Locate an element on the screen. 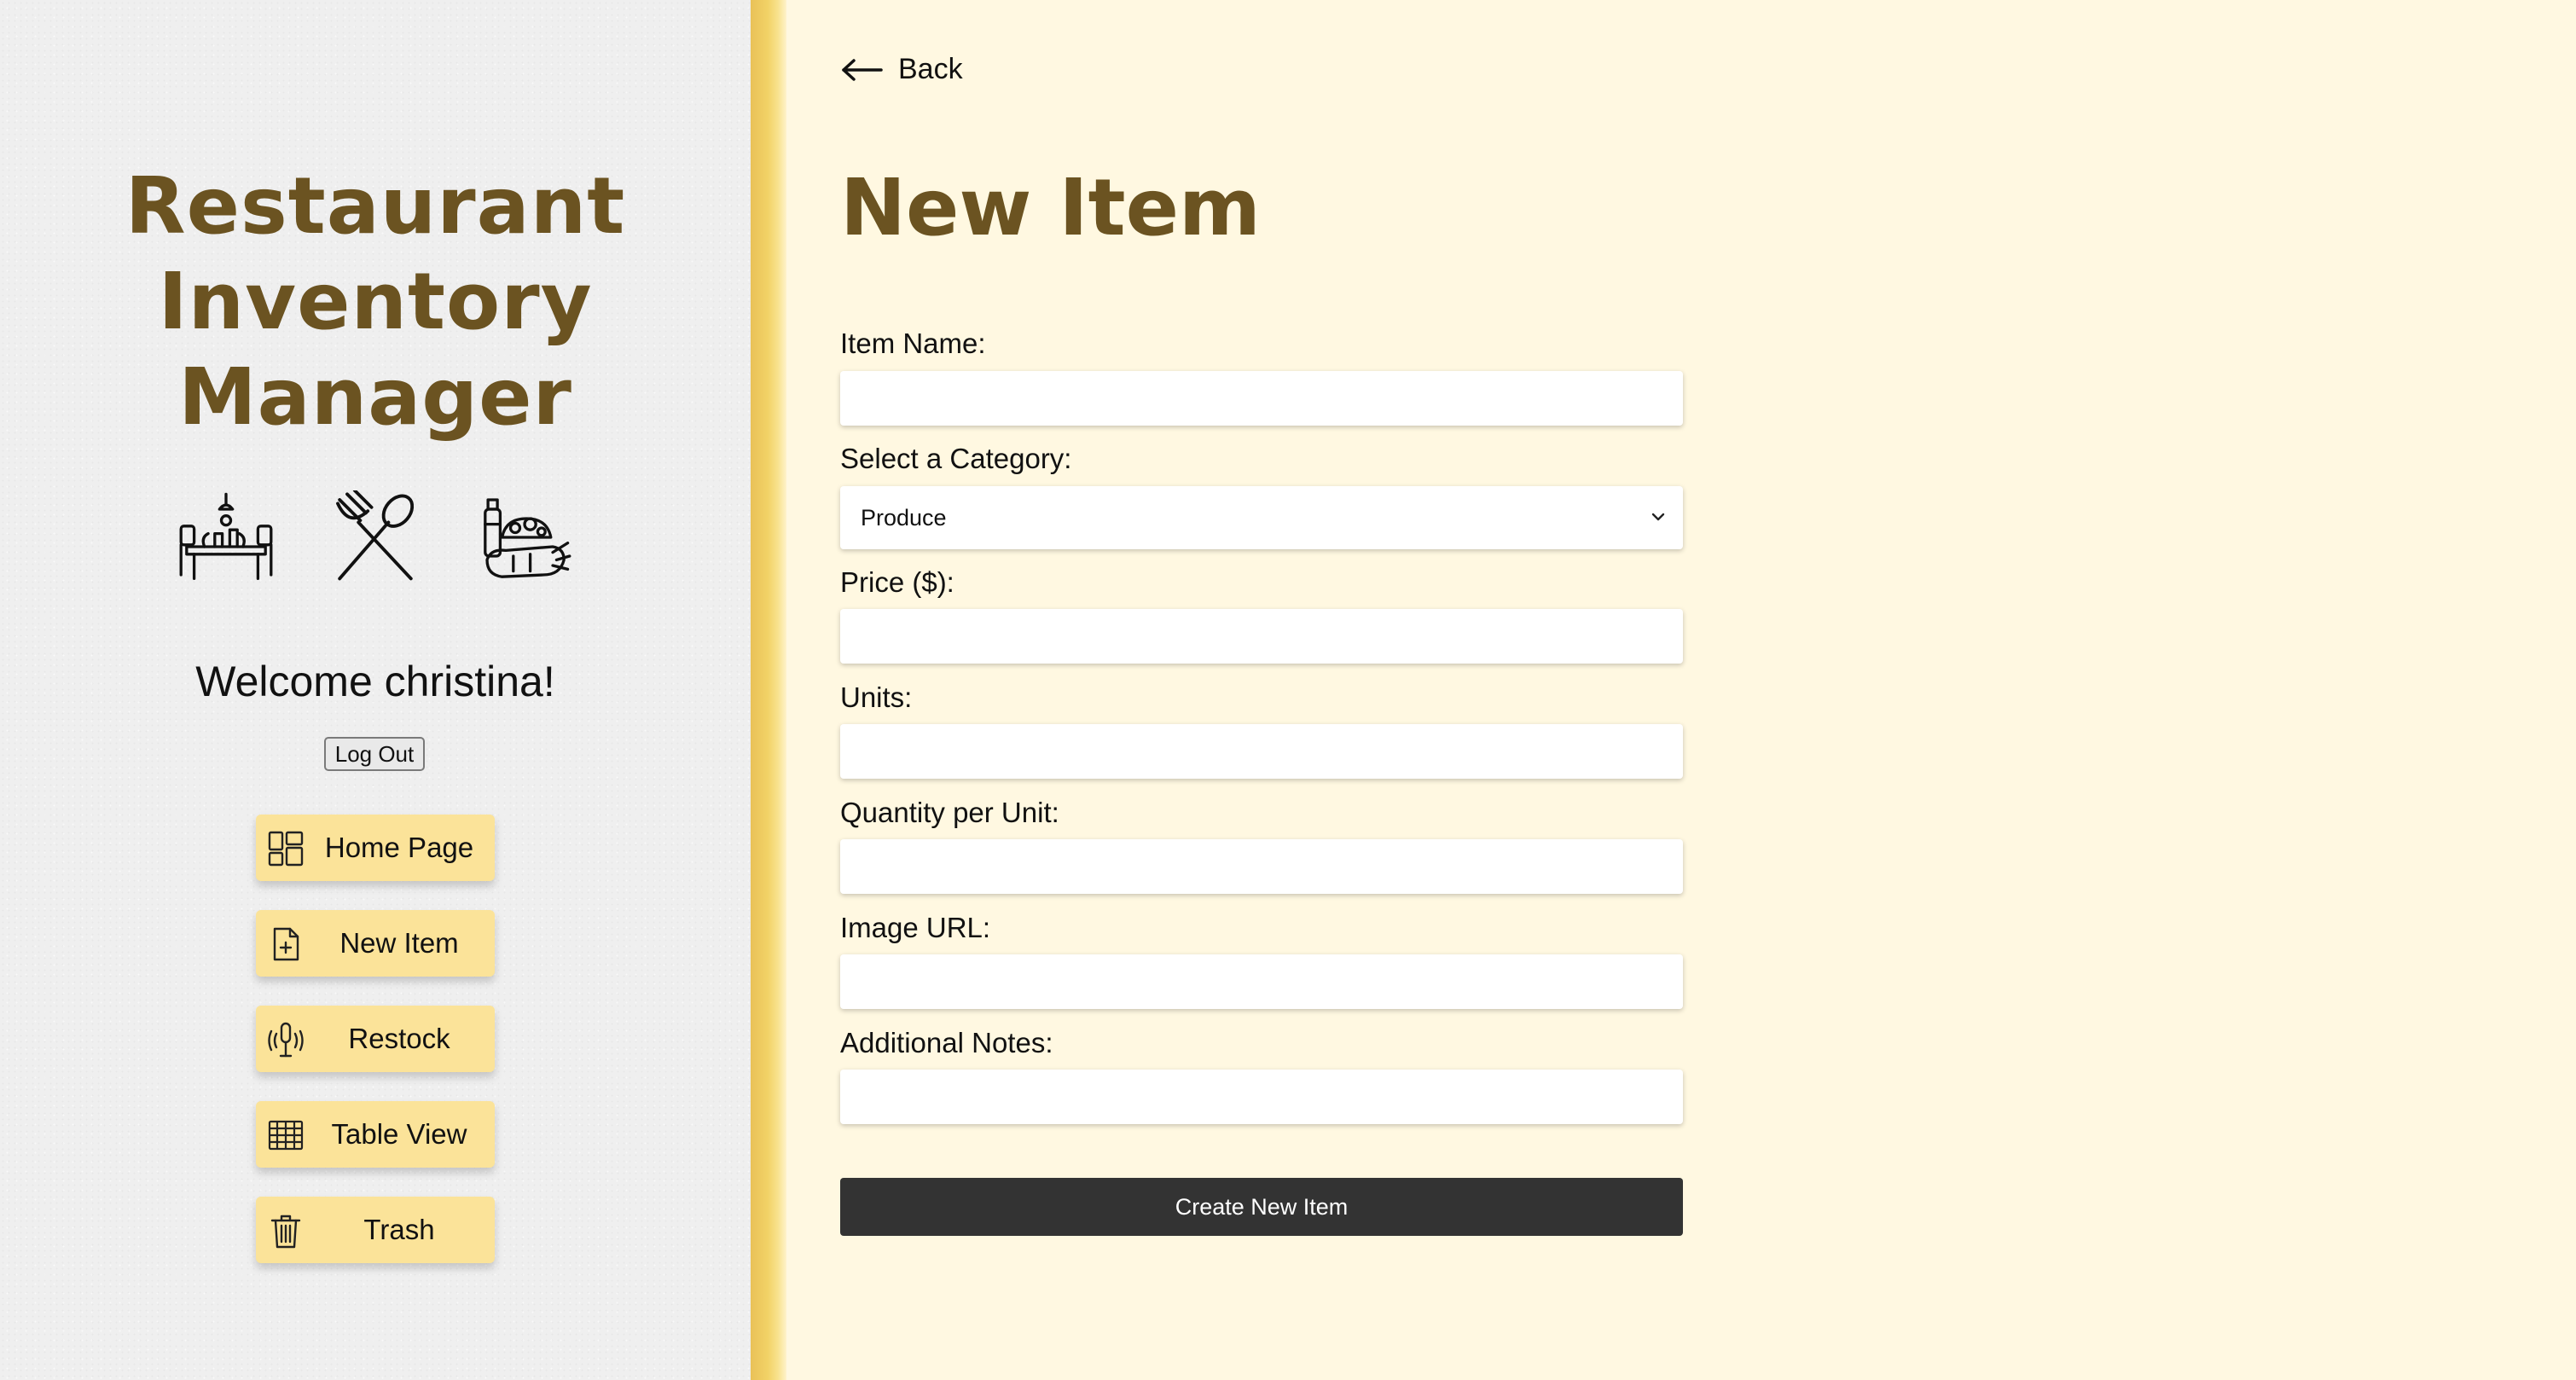 The height and width of the screenshot is (1380, 2576). nav-home-page-button: Home Page is located at coordinates (375, 848).